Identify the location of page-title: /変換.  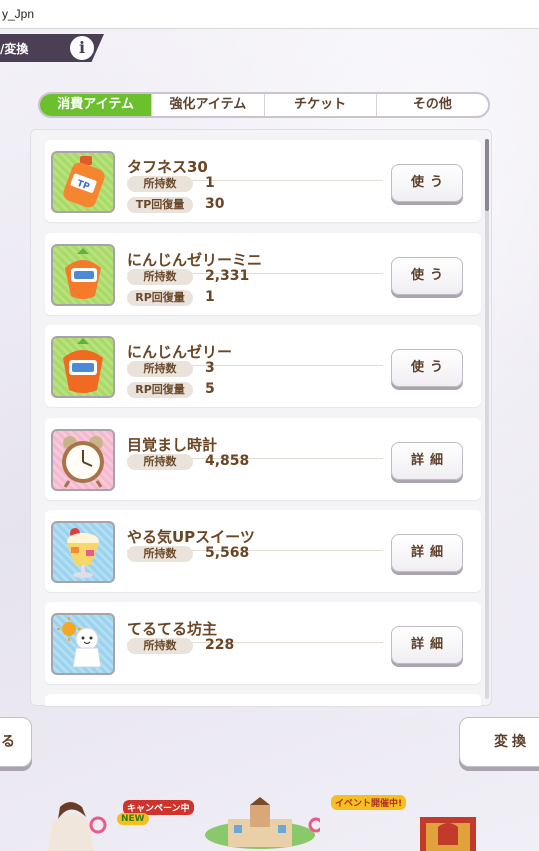
(14, 49).